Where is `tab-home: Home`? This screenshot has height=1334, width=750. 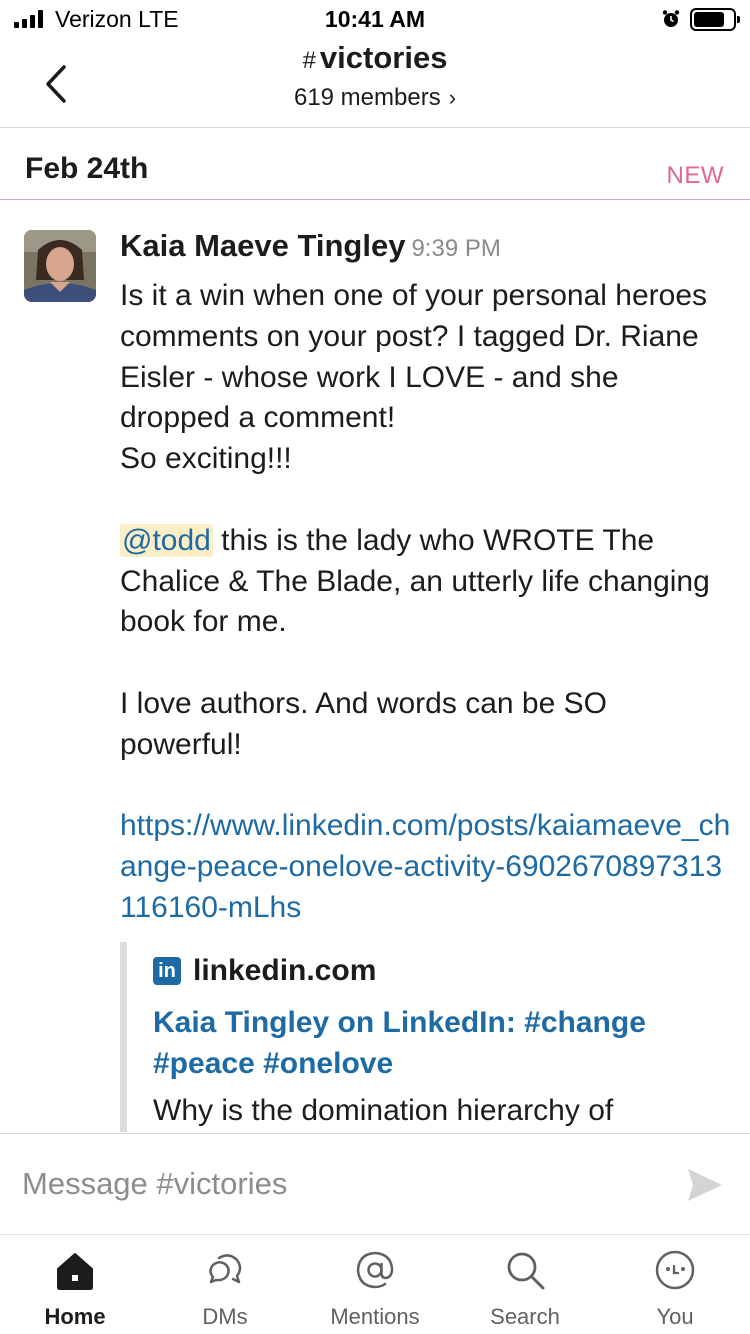 tab-home: Home is located at coordinates (75, 1285).